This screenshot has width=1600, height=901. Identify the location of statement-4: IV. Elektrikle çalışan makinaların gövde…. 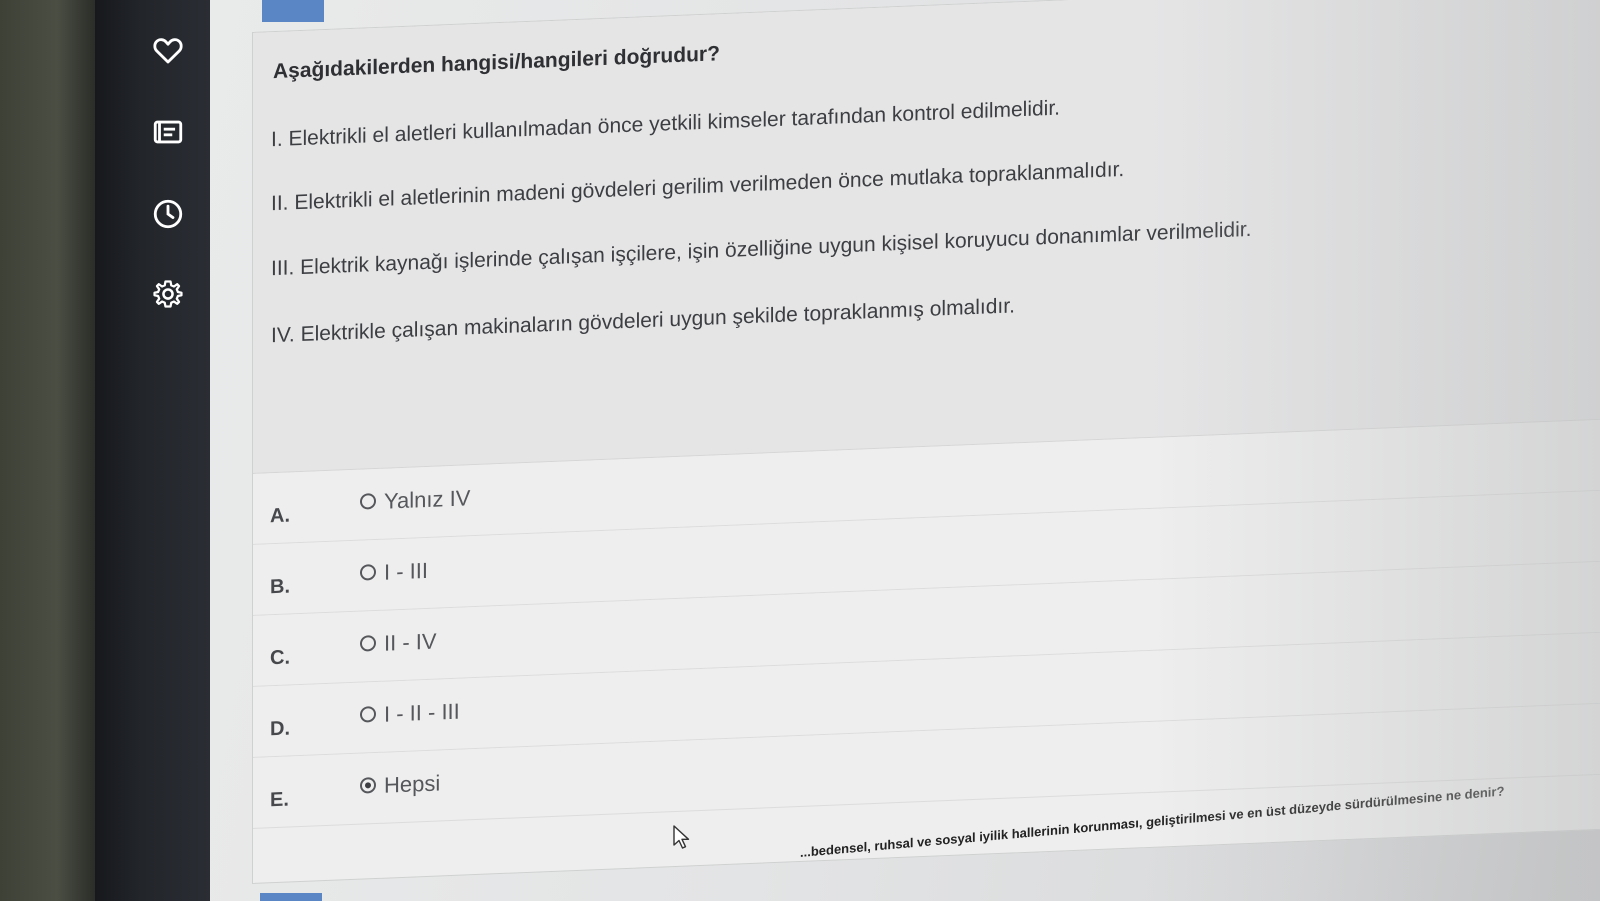
(643, 321).